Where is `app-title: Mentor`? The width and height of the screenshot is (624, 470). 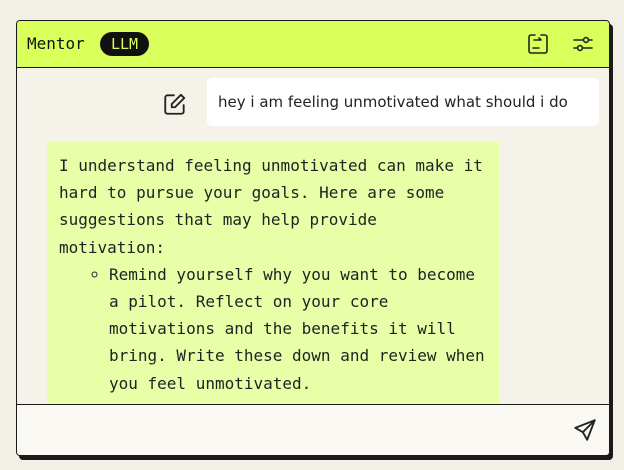
app-title: Mentor is located at coordinates (56, 43).